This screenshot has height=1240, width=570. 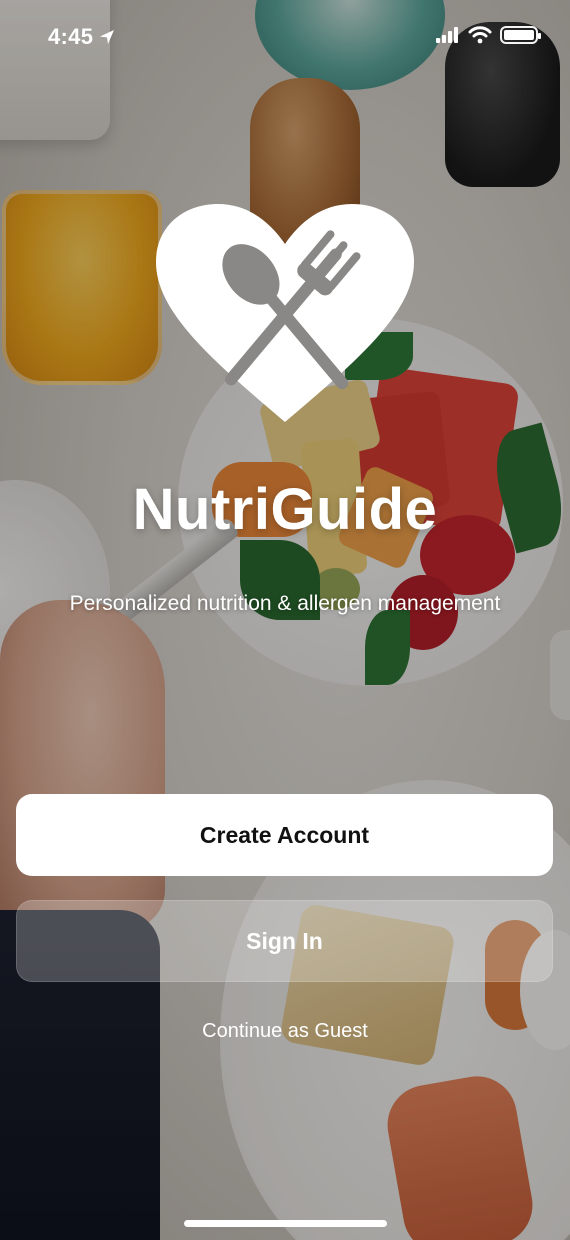 What do you see at coordinates (285, 39) in the screenshot?
I see `status-bar: 4:45` at bounding box center [285, 39].